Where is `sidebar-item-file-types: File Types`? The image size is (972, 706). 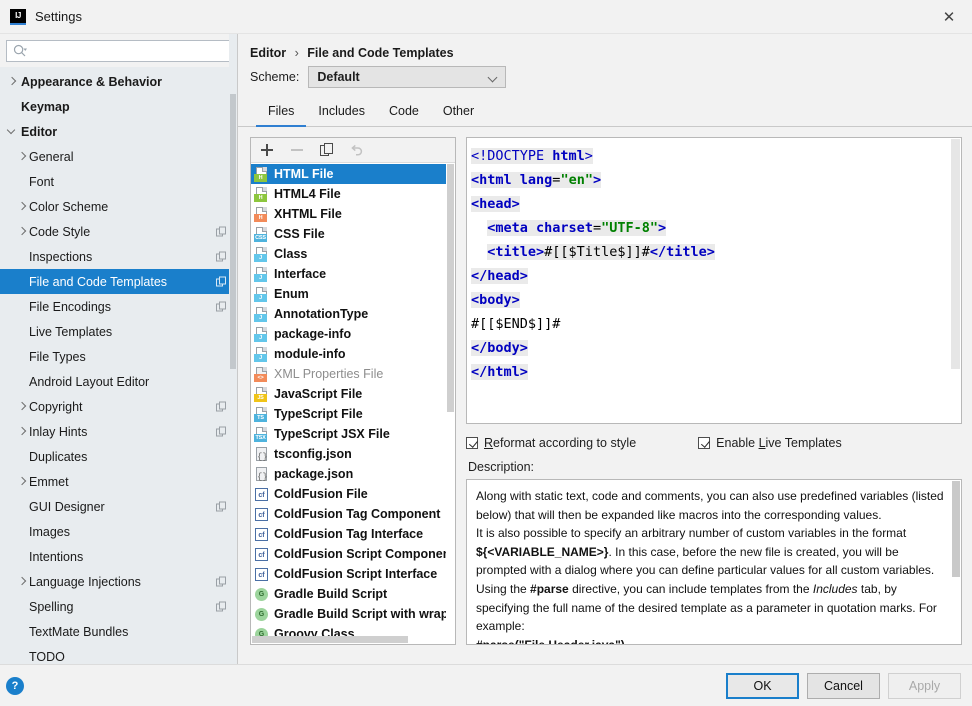 sidebar-item-file-types: File Types is located at coordinates (118, 356).